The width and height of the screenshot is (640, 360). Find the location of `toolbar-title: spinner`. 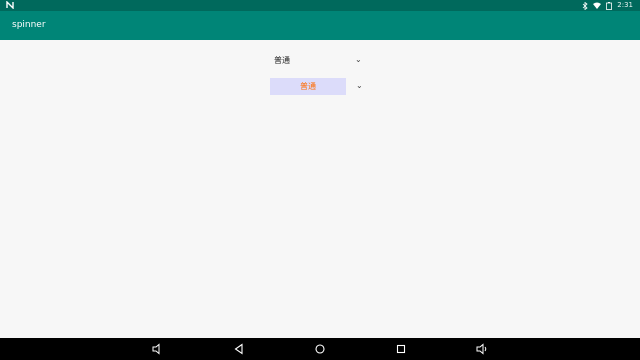

toolbar-title: spinner is located at coordinates (29, 25).